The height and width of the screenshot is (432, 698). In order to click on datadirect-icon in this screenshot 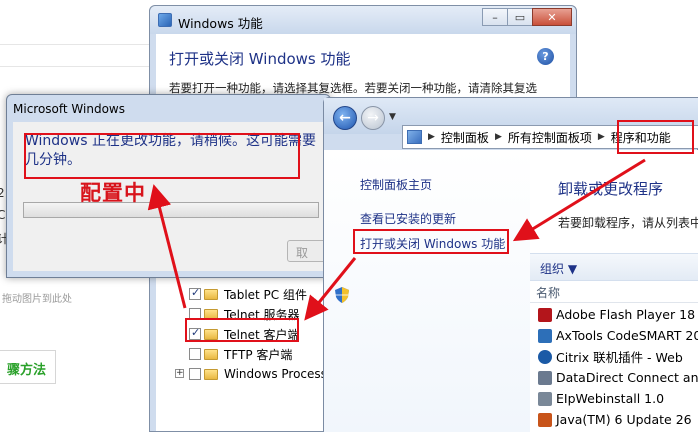, I will do `click(545, 377)`.